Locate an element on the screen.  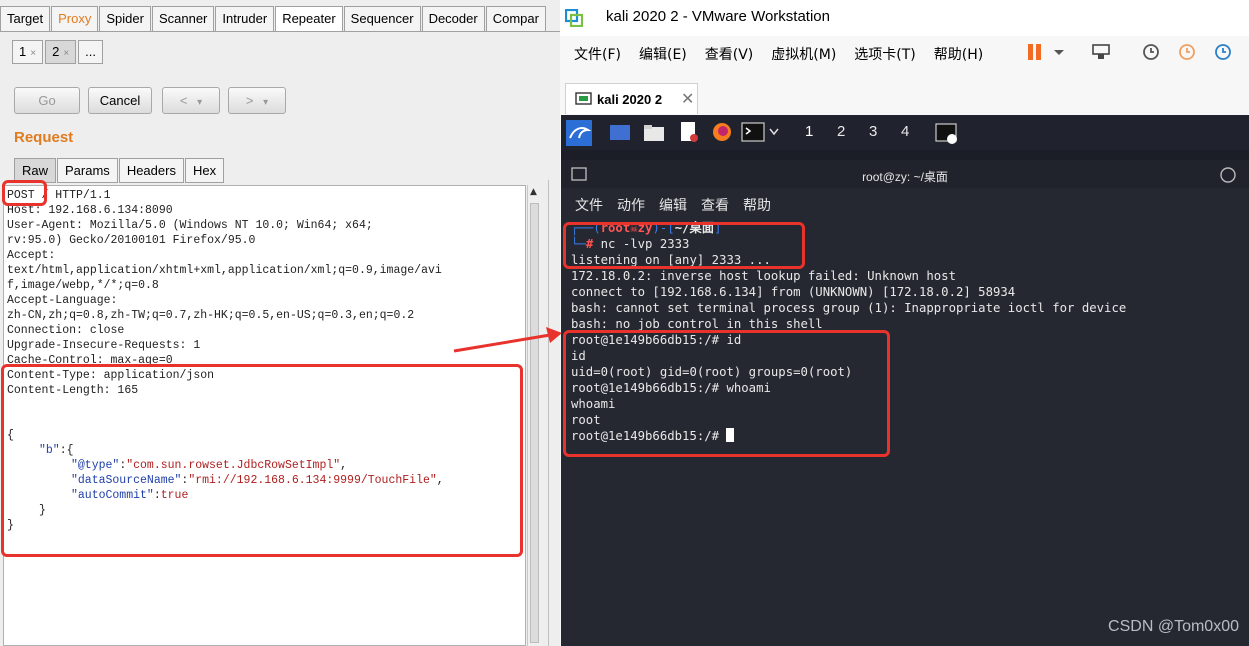
repeater-tab-1: 1 × is located at coordinates (28, 52).